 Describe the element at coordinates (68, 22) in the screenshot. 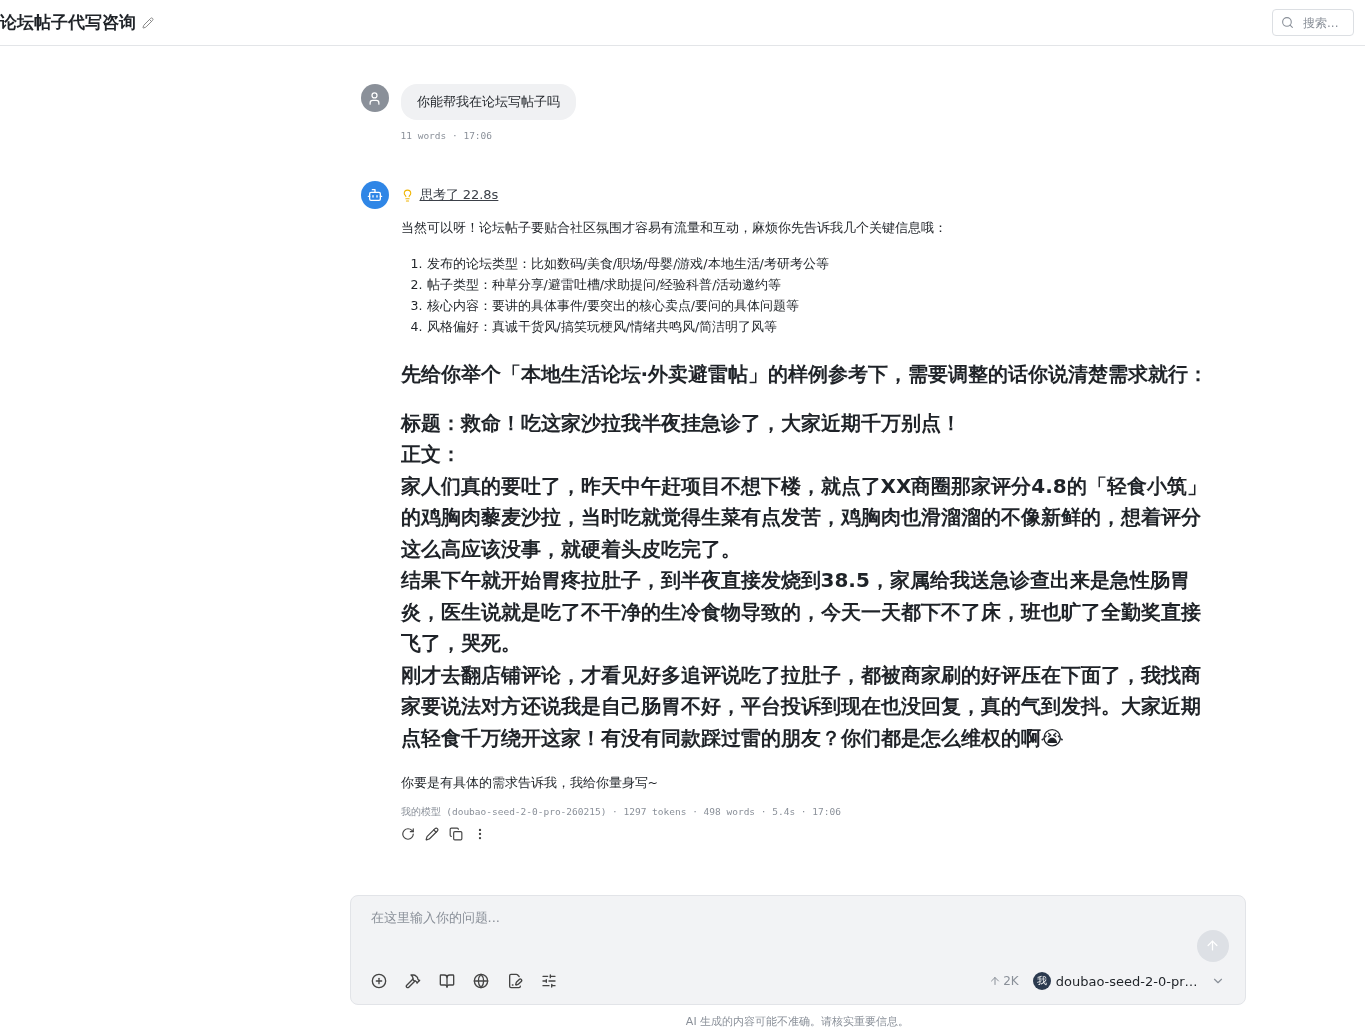

I see `chat-title: 论坛帖子代写咨询` at that location.